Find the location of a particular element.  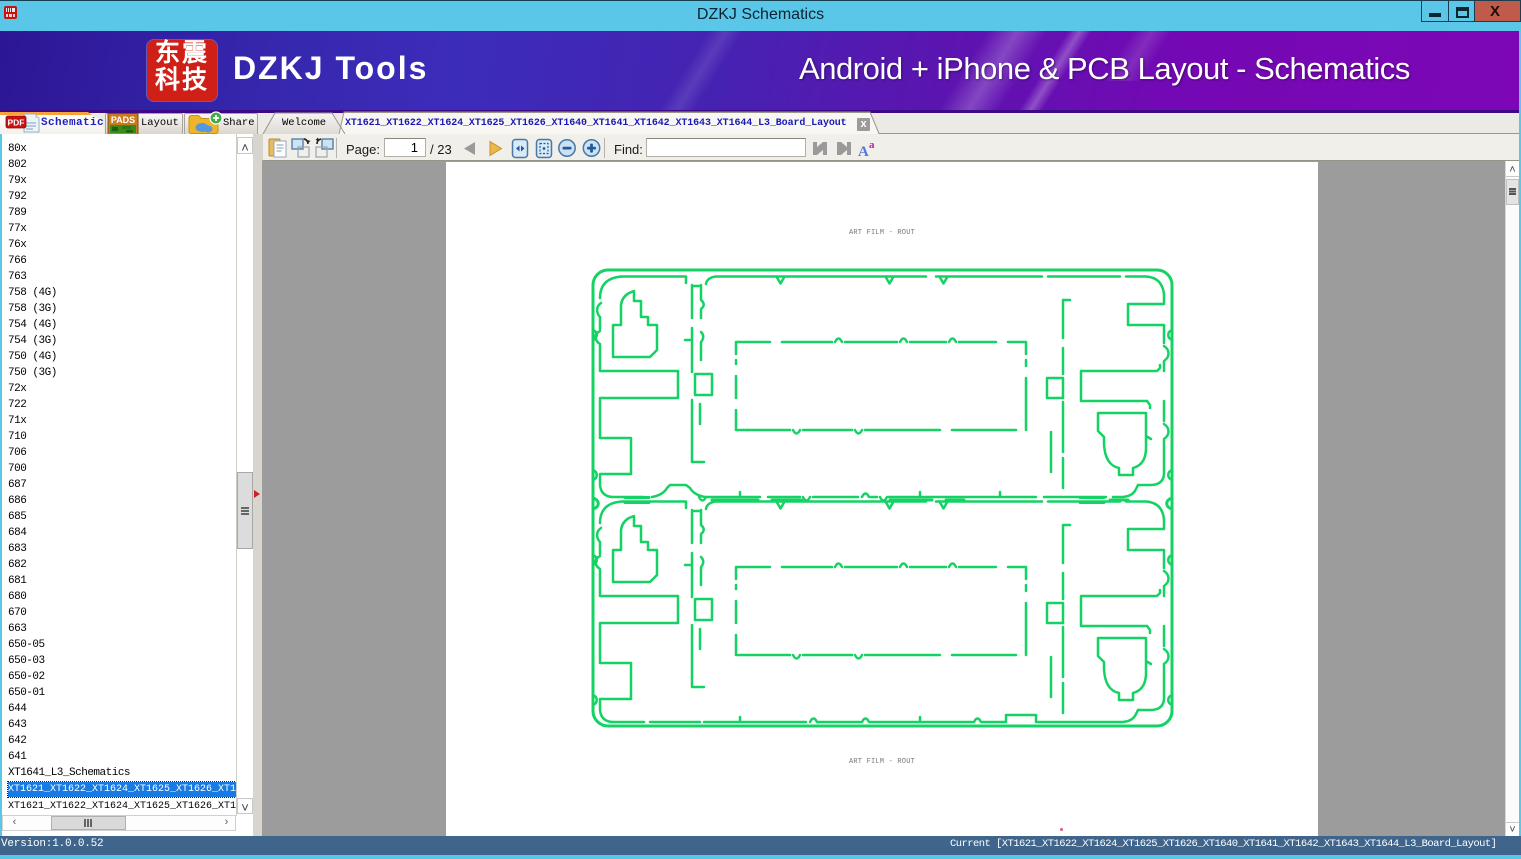

svg-text: a is located at coordinates (872, 145).